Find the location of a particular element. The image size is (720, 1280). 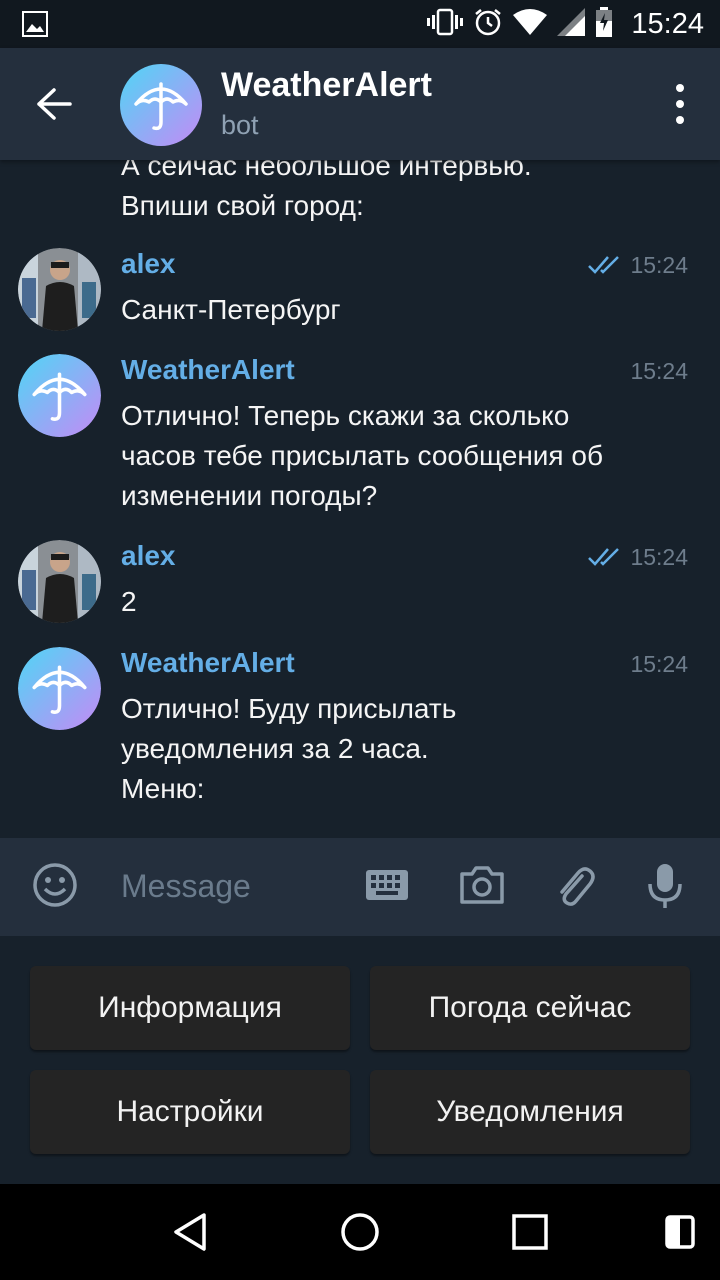

keyboard-button-notifications: Уведомления is located at coordinates (530, 1112).